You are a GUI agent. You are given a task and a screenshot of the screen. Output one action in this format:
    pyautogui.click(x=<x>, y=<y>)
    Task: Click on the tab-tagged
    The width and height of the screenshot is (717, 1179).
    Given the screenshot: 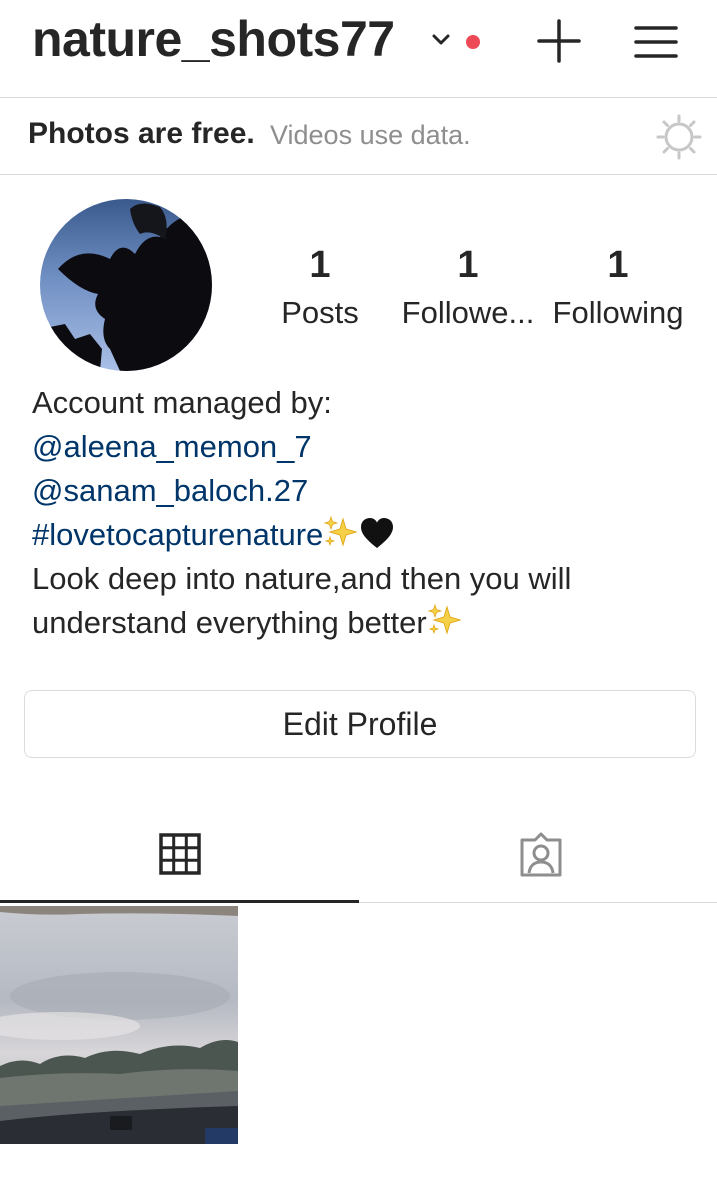 What is the action you would take?
    pyautogui.click(x=538, y=855)
    